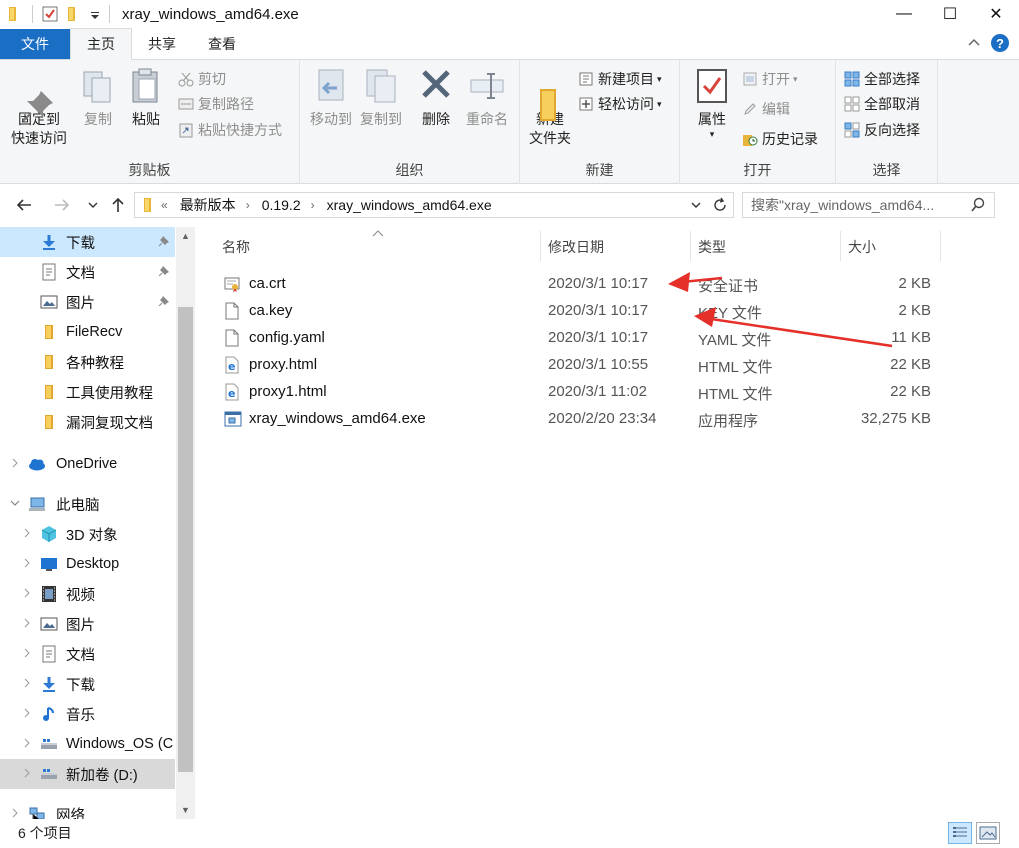  Describe the element at coordinates (87, 422) in the screenshot. I see `nav-item: 漏洞复现文档` at that location.